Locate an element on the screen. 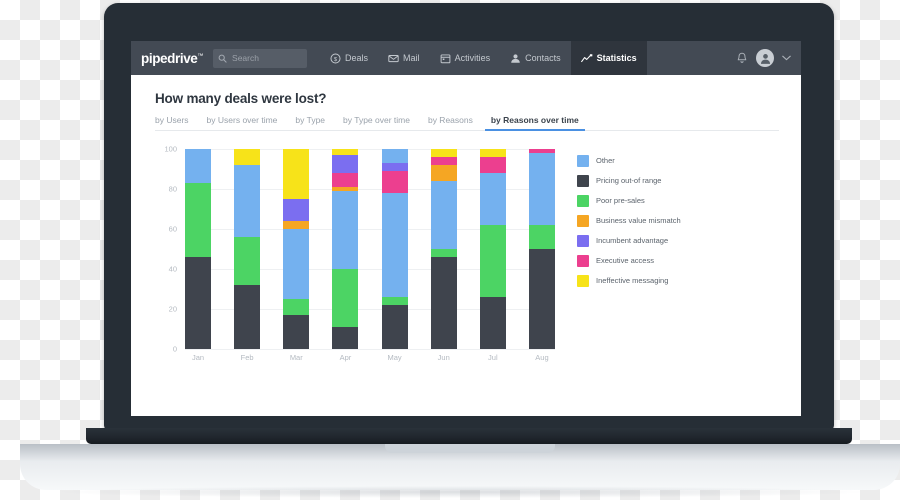 This screenshot has height=500, width=900. search-placeholder: Search is located at coordinates (245, 58).